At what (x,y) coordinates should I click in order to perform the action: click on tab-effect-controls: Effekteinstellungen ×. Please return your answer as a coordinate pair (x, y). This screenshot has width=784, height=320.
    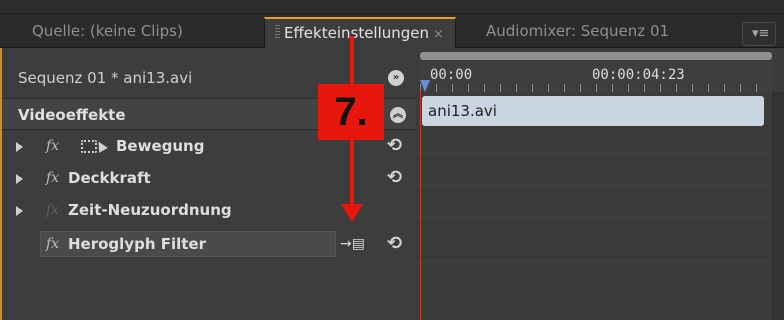
    Looking at the image, I should click on (360, 32).